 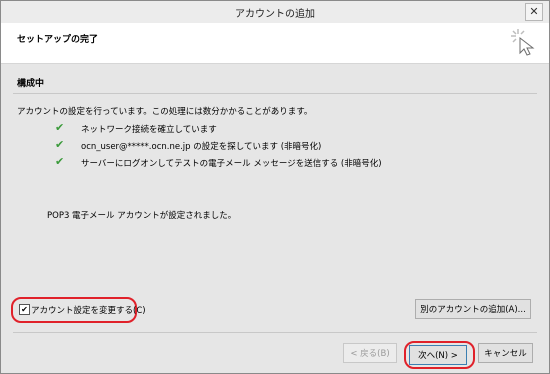 What do you see at coordinates (88, 310) in the screenshot?
I see `change-settings-label: アカウント設定を変更する(C)` at bounding box center [88, 310].